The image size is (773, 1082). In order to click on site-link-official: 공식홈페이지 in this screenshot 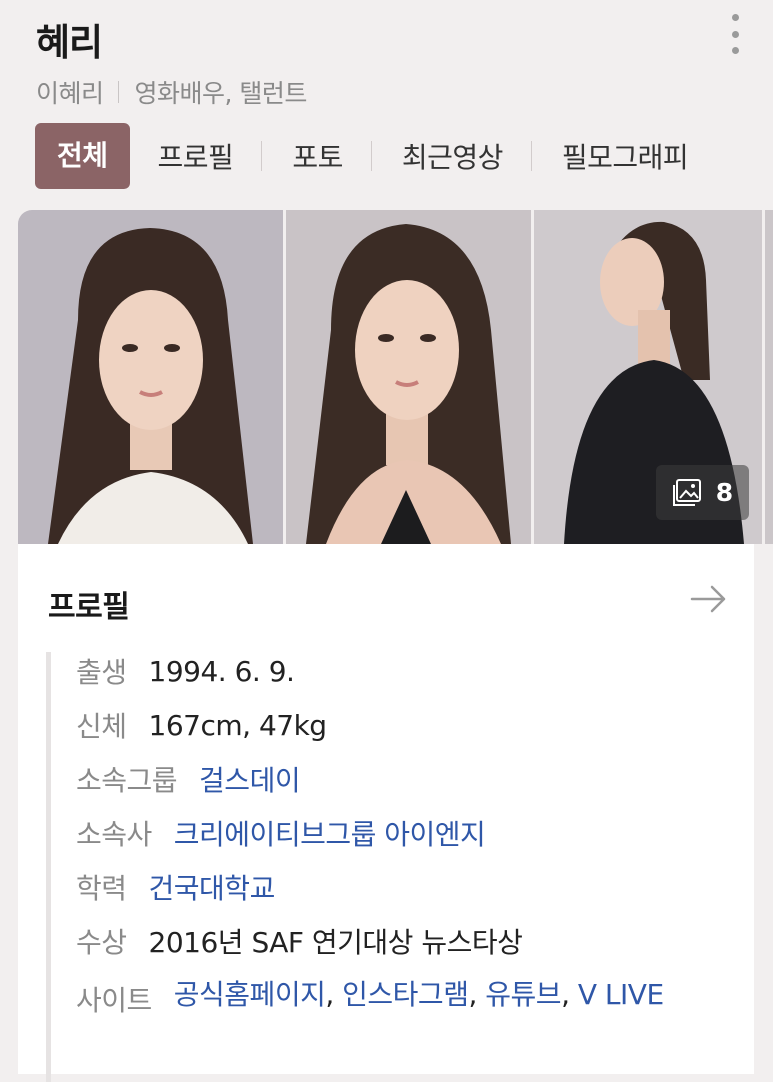, I will do `click(250, 994)`.